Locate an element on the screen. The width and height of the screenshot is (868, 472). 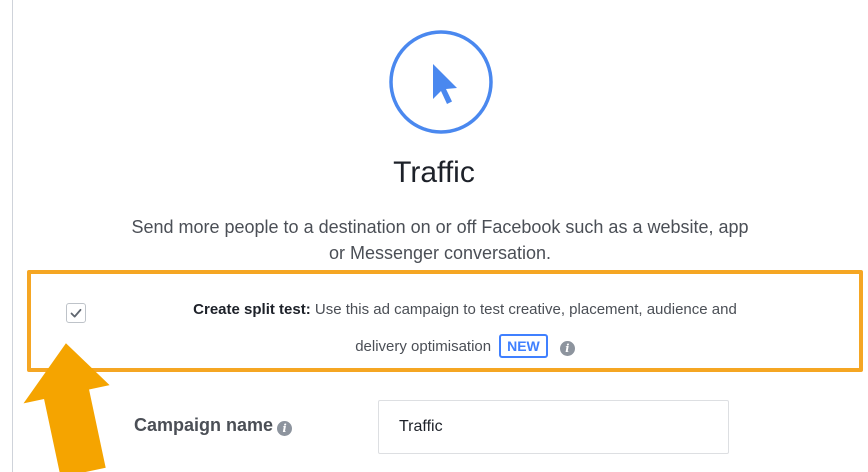
split-test-label-line2: delivery optimisation NEW i is located at coordinates (465, 346).